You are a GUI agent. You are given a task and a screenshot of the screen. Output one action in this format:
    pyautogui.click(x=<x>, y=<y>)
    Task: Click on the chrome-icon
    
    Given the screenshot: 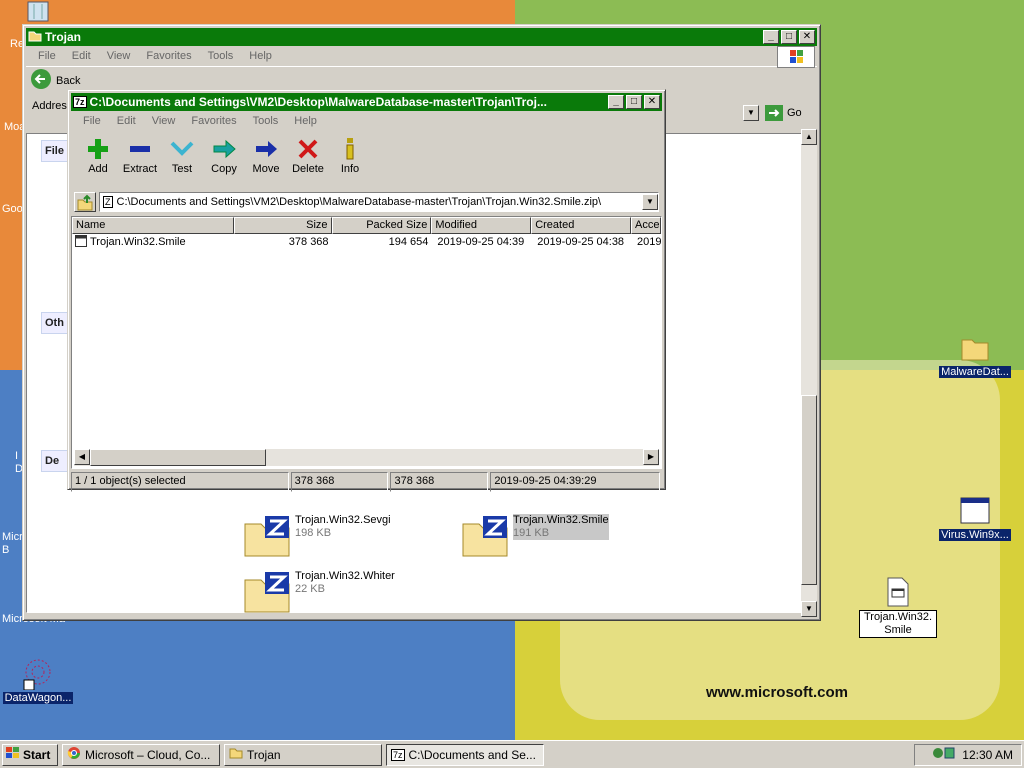 What is the action you would take?
    pyautogui.click(x=74, y=754)
    